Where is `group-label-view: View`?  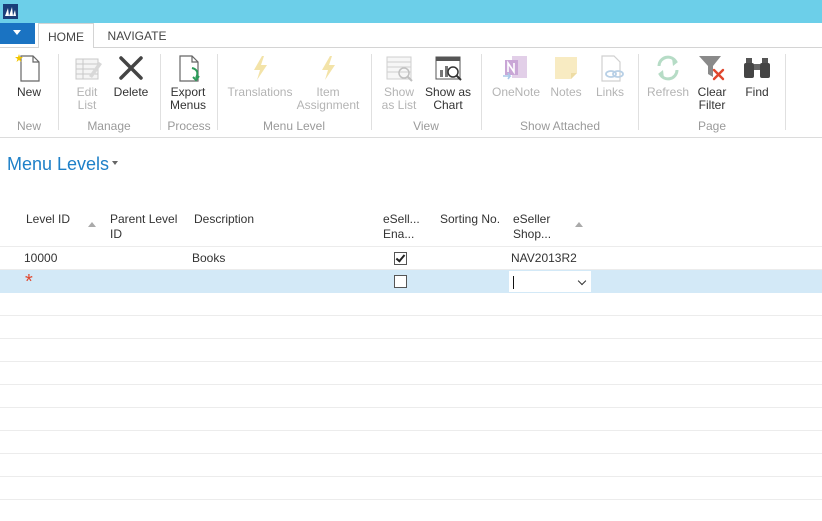 group-label-view: View is located at coordinates (426, 126).